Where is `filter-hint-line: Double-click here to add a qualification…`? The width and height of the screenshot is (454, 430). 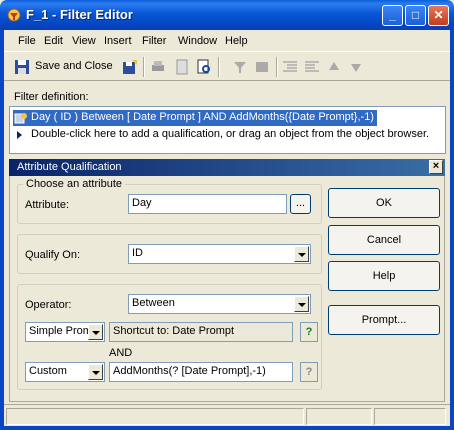 filter-hint-line: Double-click here to add a qualification… is located at coordinates (221, 134).